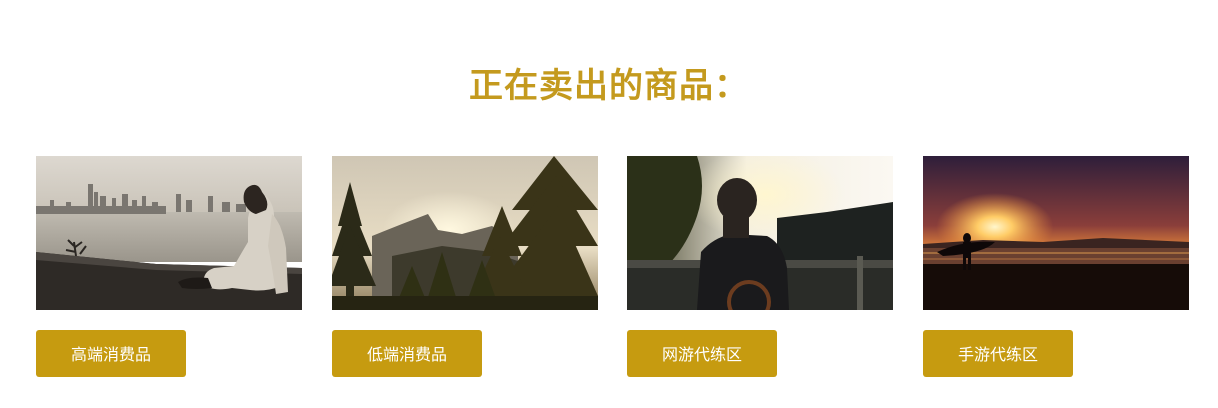  I want to click on surfer-sunset-photo-image, so click(1056, 233).